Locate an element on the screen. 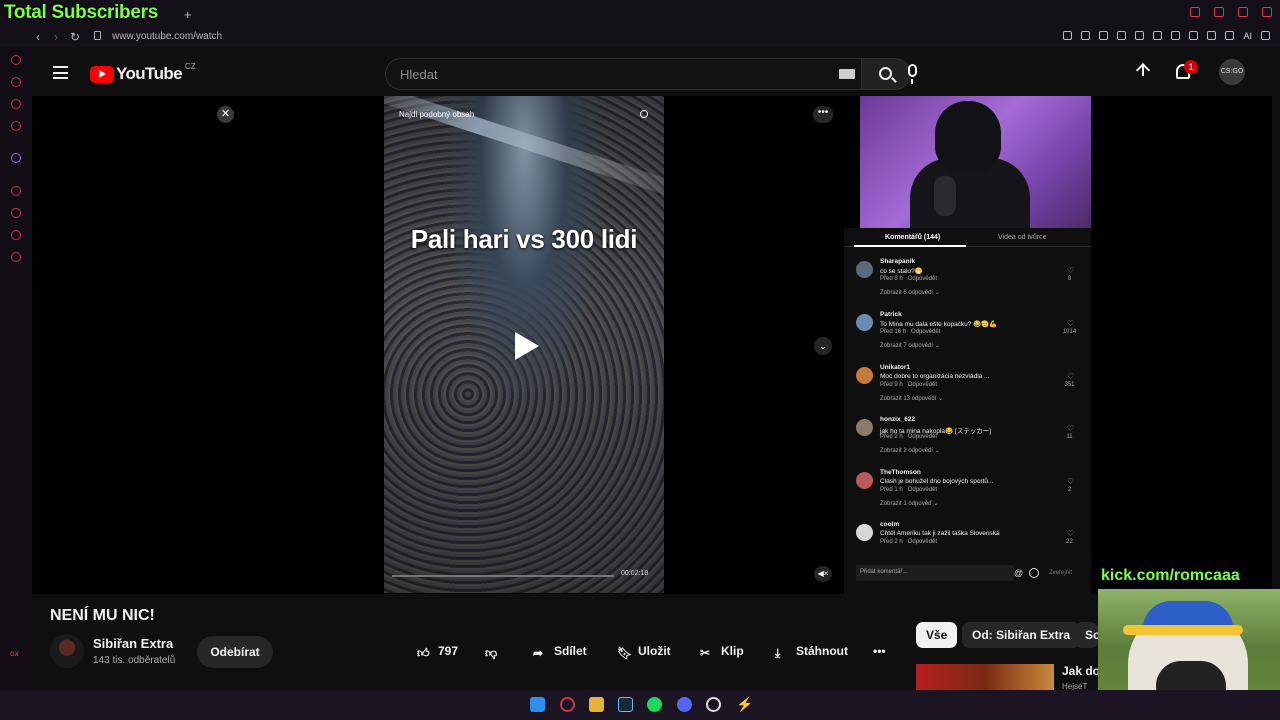  post-comment-button: Zveřejnit is located at coordinates (1060, 573).